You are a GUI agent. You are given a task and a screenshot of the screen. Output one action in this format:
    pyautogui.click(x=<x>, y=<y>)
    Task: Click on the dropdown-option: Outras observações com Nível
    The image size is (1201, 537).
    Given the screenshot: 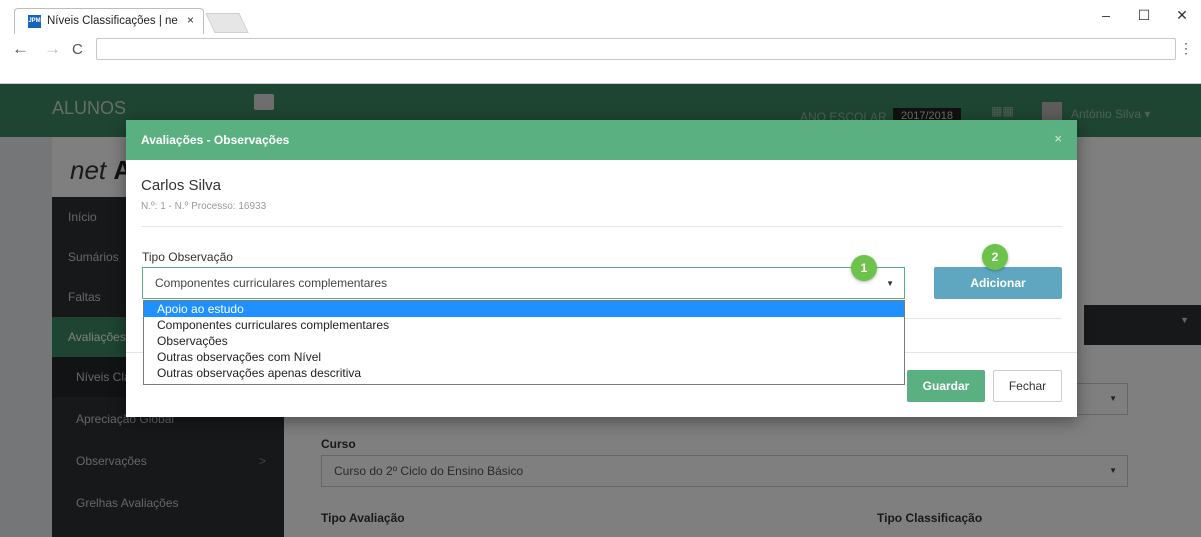 What is the action you would take?
    pyautogui.click(x=524, y=357)
    